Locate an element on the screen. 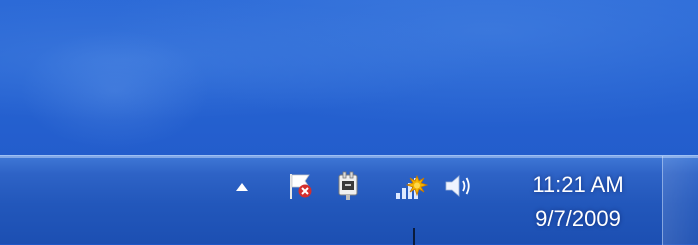  speaker-icon is located at coordinates (458, 188).